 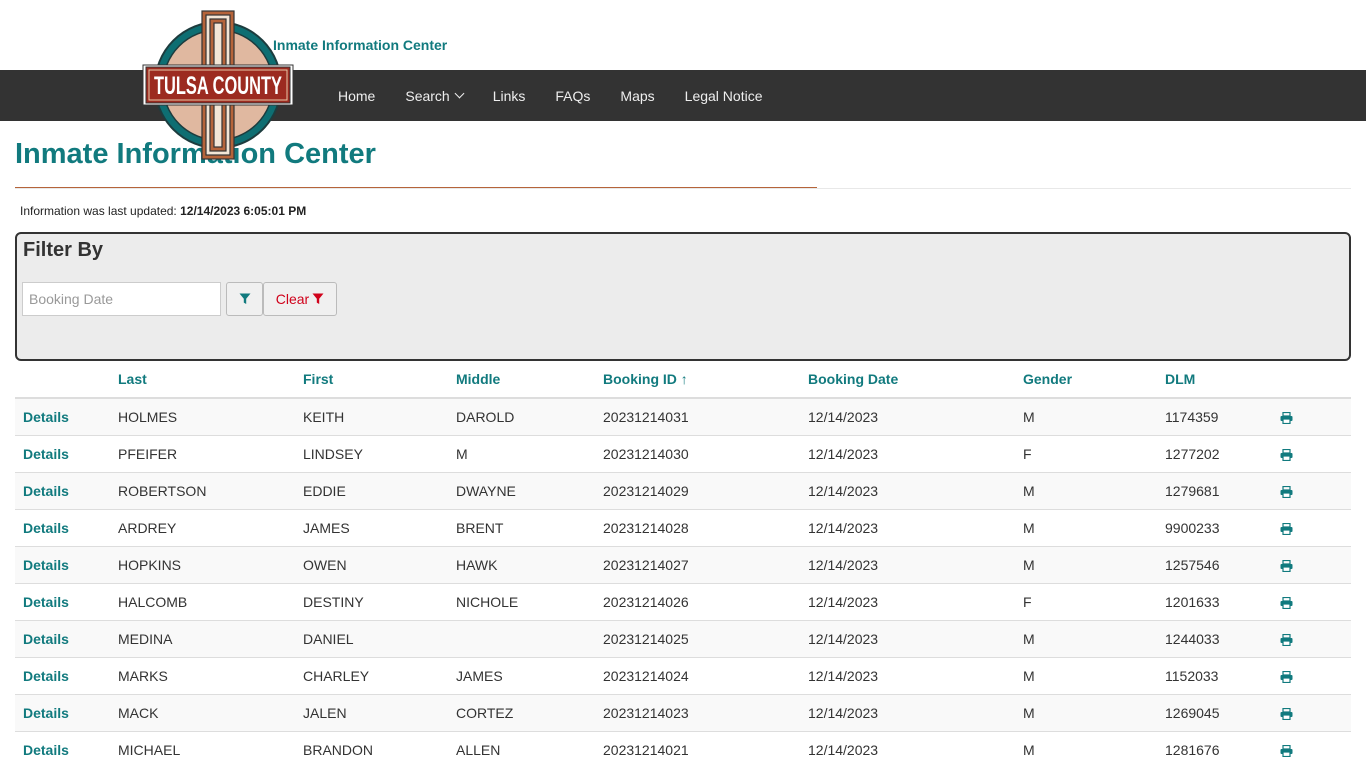 I want to click on col-header-booking-id: Booking ID ↑, so click(x=705, y=380).